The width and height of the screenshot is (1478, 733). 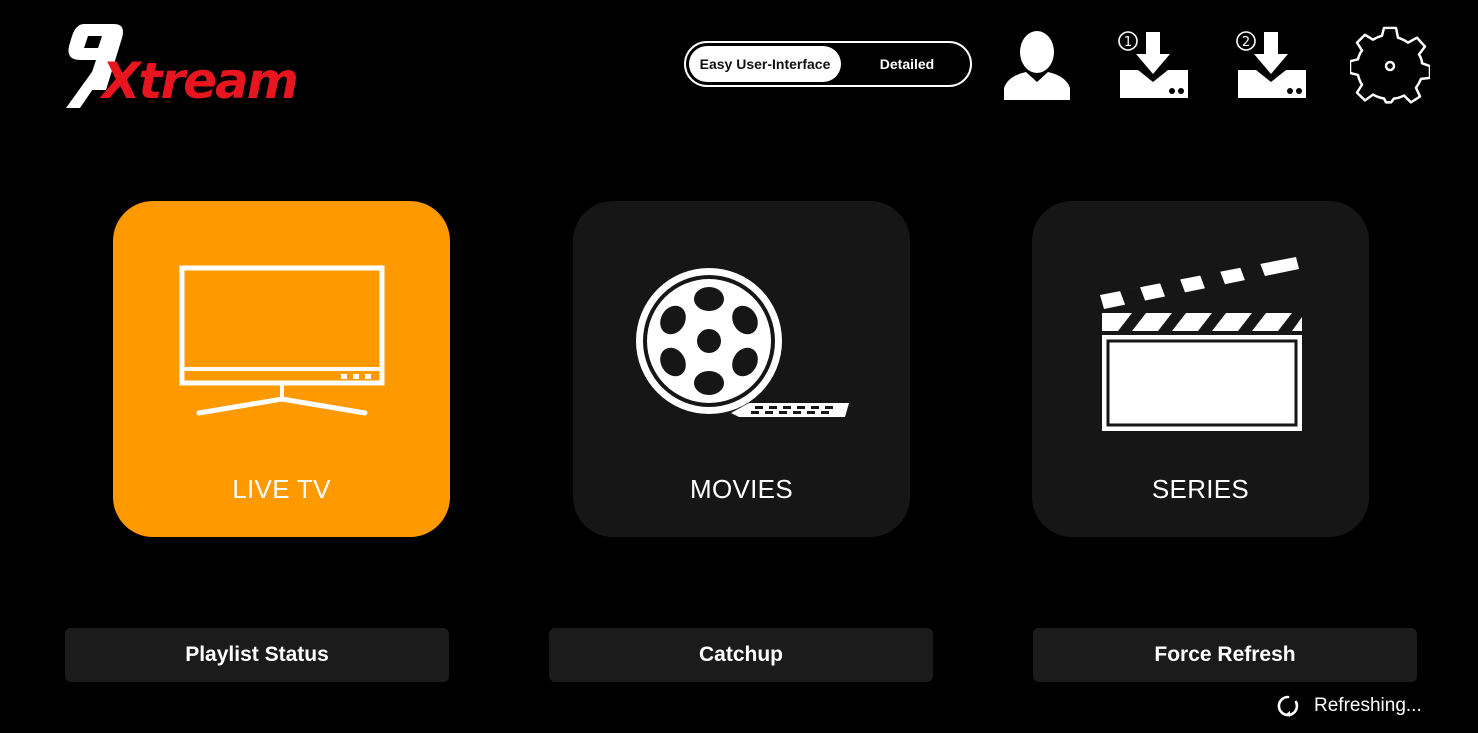 What do you see at coordinates (765, 64) in the screenshot?
I see `easy-ui-option: Easy User-Interface` at bounding box center [765, 64].